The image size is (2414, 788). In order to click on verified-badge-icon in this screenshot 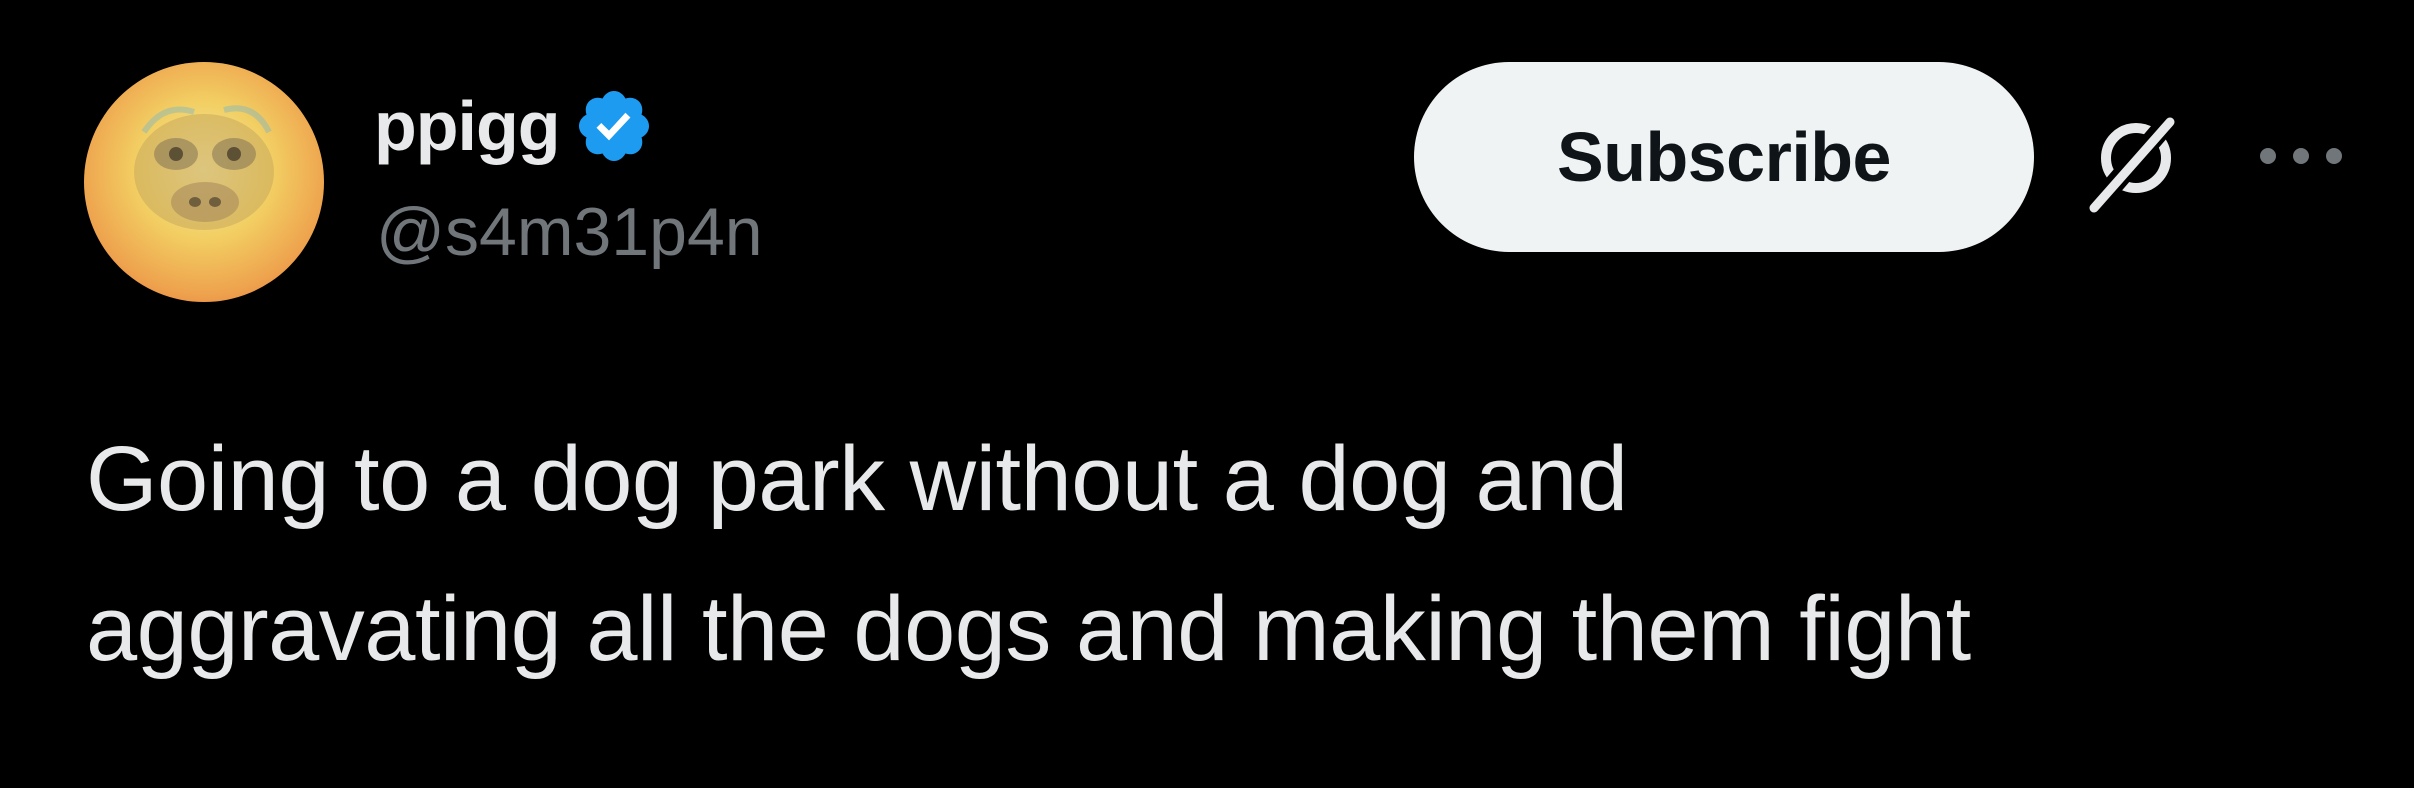, I will do `click(614, 126)`.